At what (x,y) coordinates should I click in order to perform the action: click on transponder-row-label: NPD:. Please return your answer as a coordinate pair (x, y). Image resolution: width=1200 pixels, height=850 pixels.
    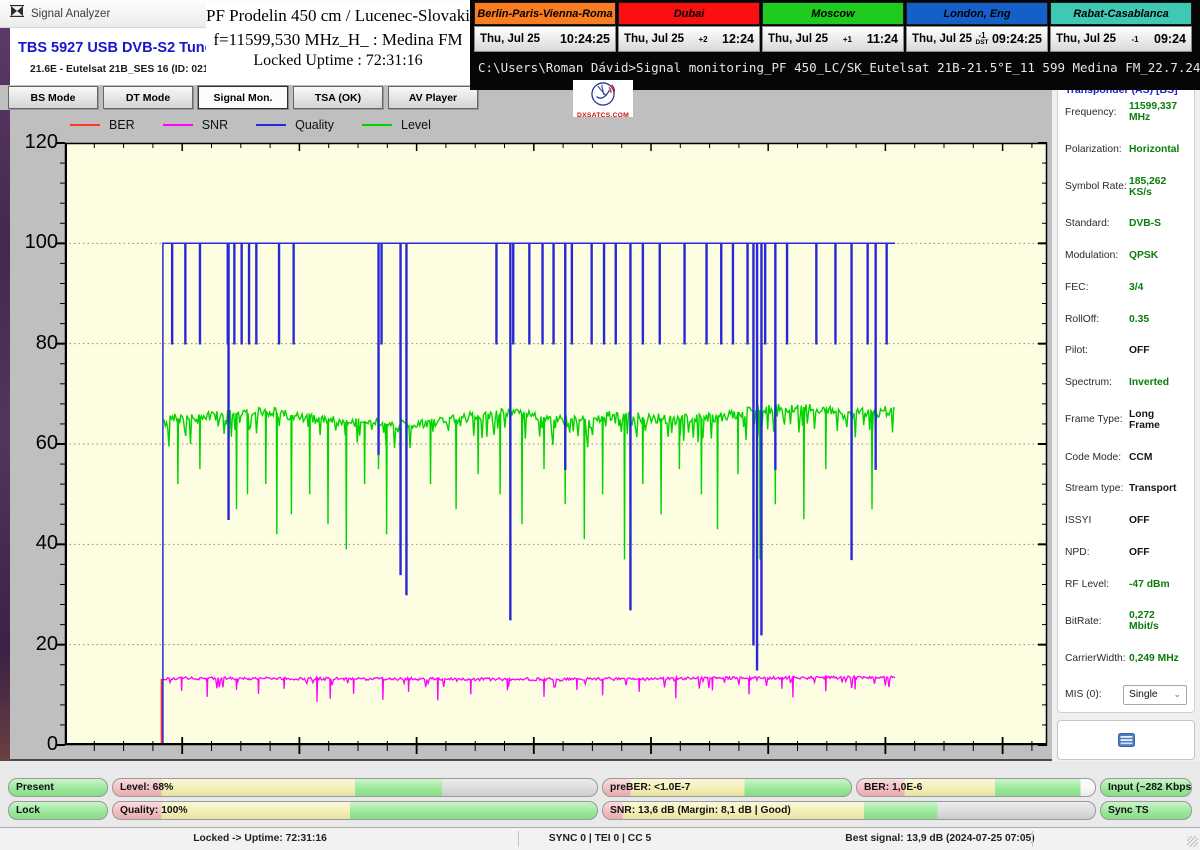
    Looking at the image, I should click on (1077, 552).